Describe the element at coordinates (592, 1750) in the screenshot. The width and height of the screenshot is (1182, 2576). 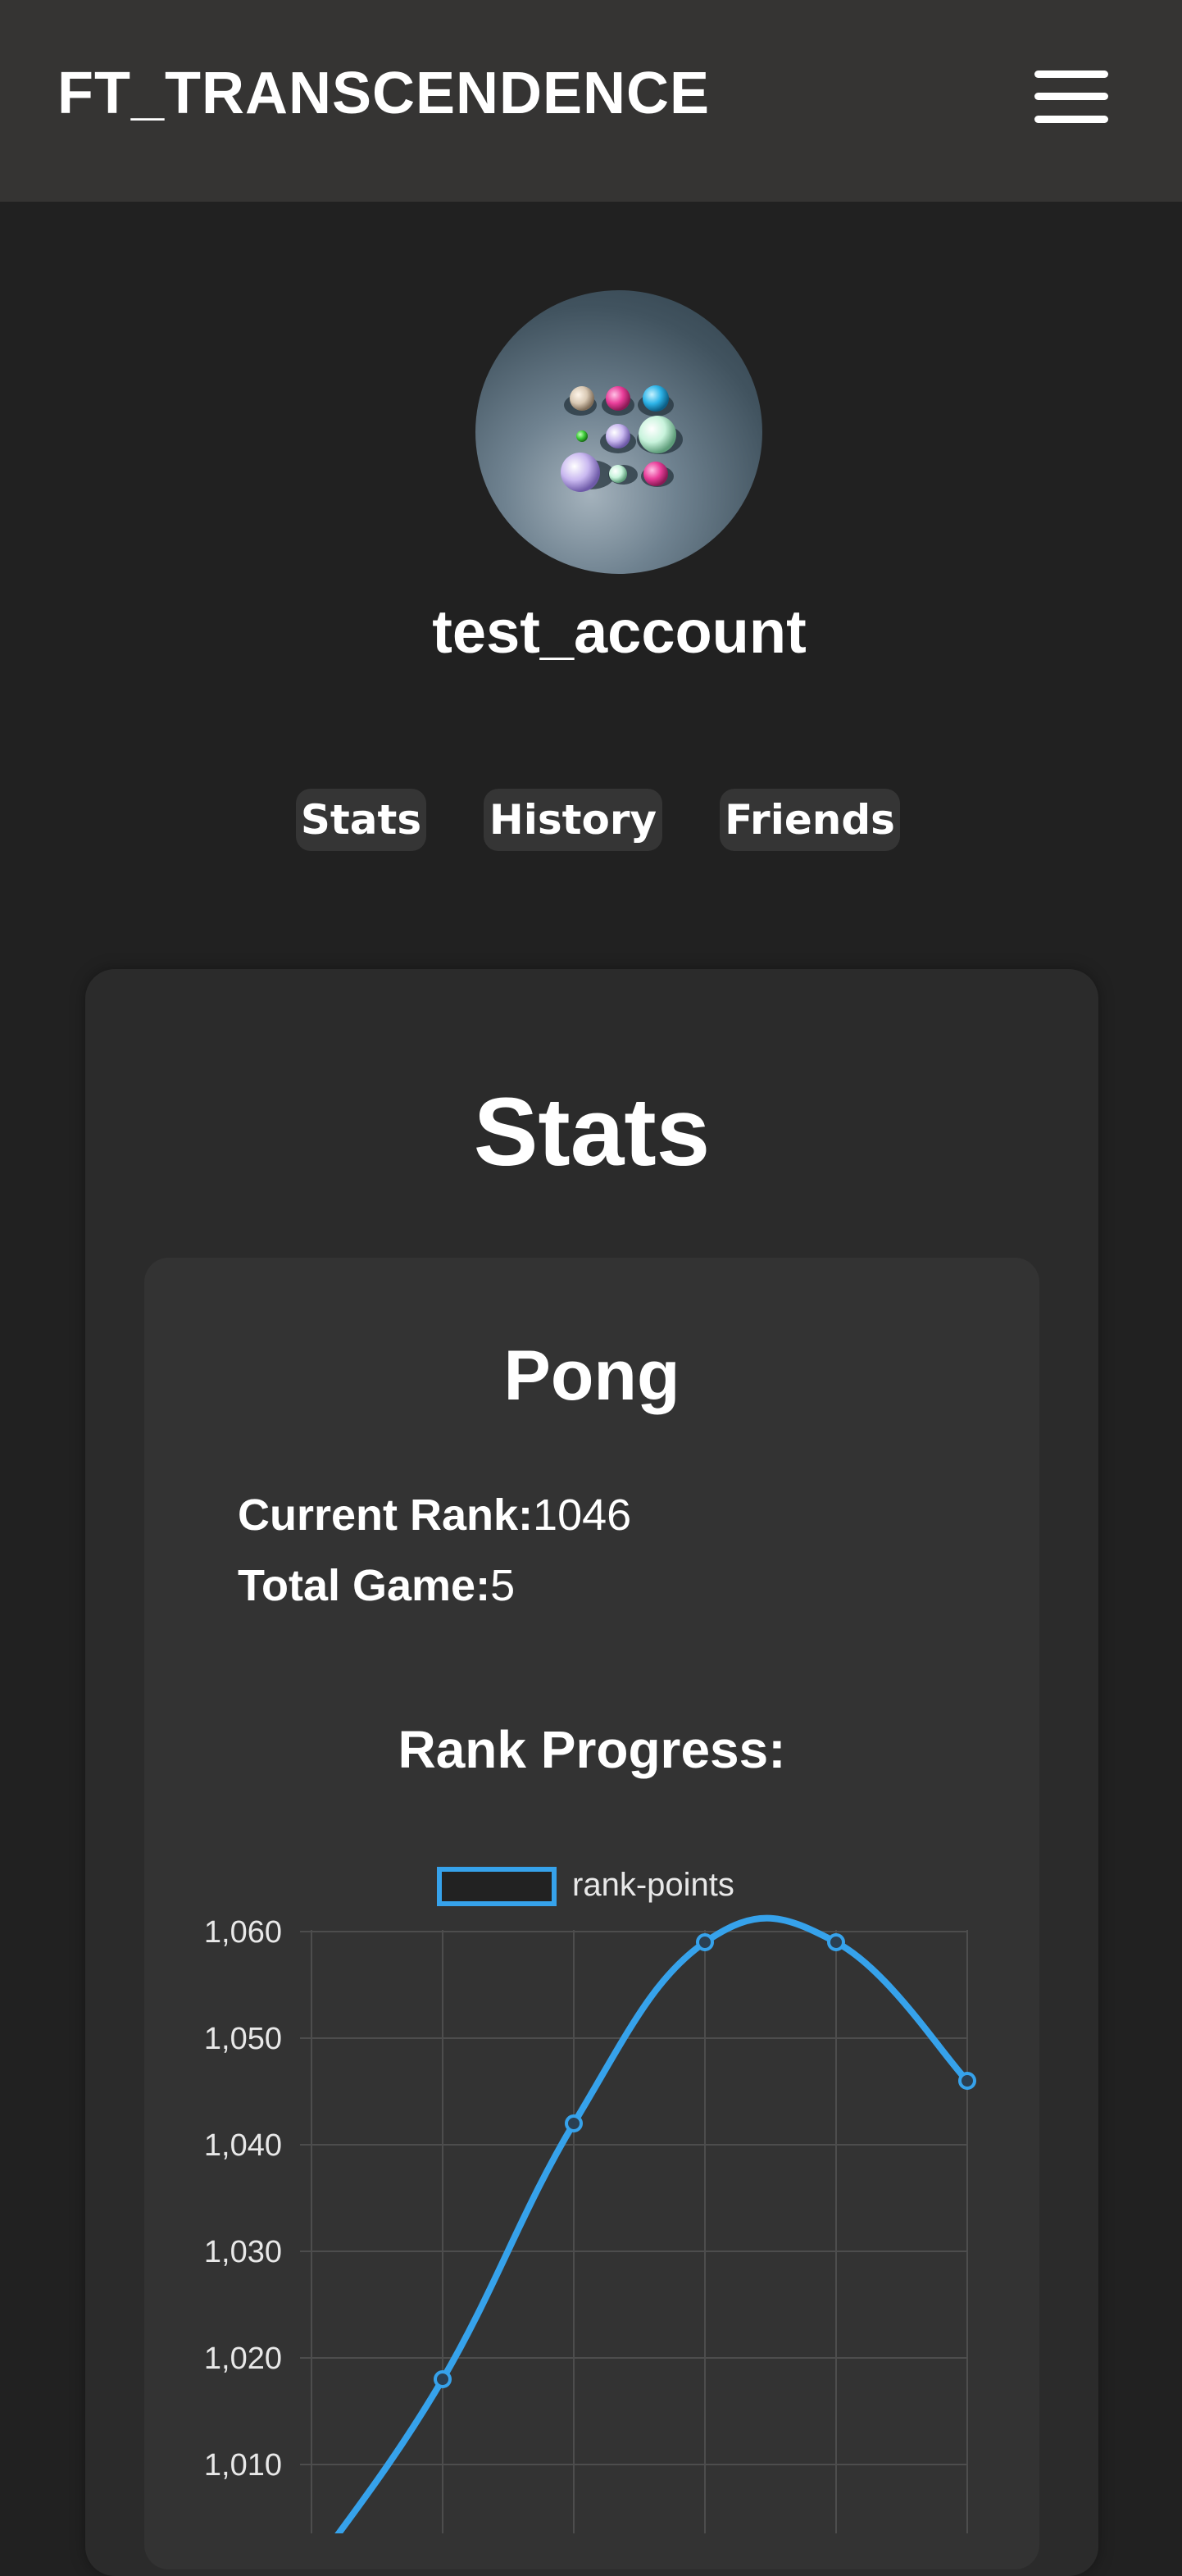
I see `rank-progress-title: Rank Progress:` at that location.